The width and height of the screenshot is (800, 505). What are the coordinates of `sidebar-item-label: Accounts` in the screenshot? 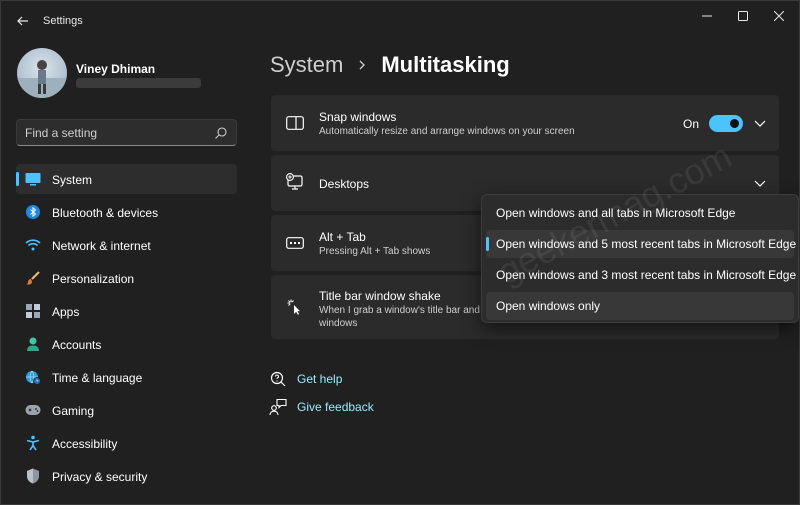 It's located at (77, 345).